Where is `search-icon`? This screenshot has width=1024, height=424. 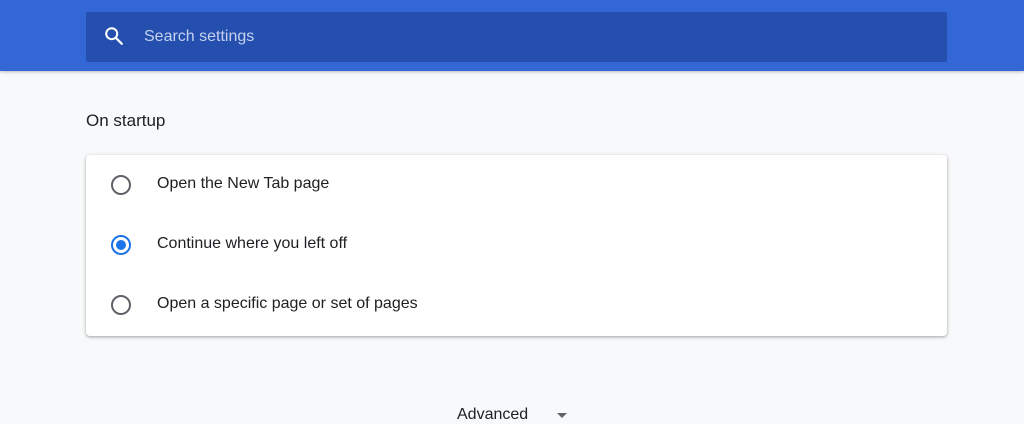
search-icon is located at coordinates (114, 36).